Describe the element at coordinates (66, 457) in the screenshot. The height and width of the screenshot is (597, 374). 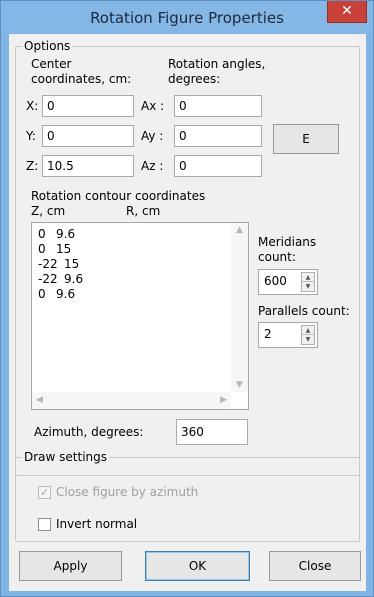
I see `draw-settings-group-label: Draw settings` at that location.